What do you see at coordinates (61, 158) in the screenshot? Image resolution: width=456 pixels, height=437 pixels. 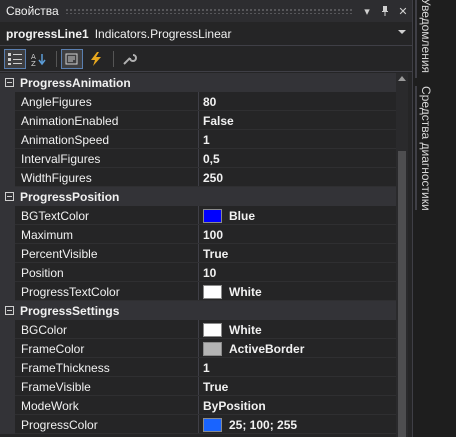 I see `property-name: IntervalFigures` at bounding box center [61, 158].